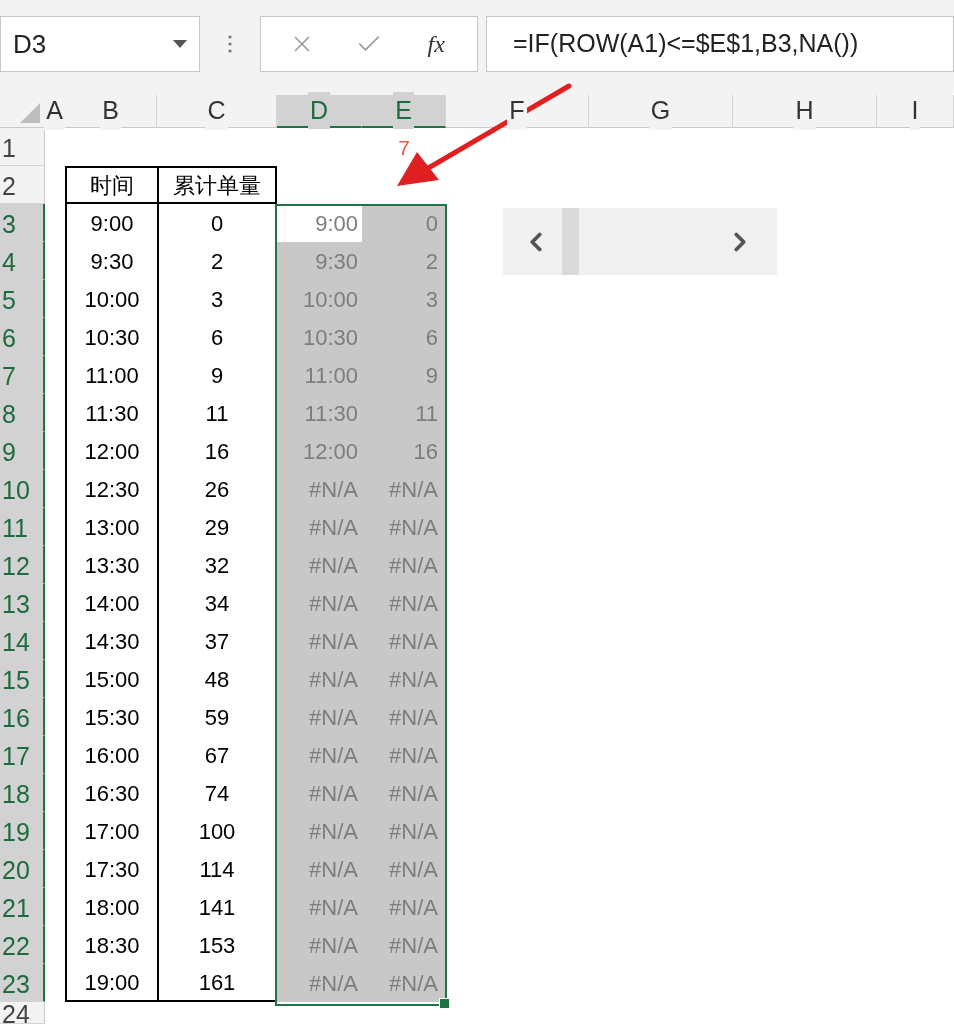 This screenshot has width=954, height=1024. What do you see at coordinates (111, 755) in the screenshot?
I see `table-cell: 16:00` at bounding box center [111, 755].